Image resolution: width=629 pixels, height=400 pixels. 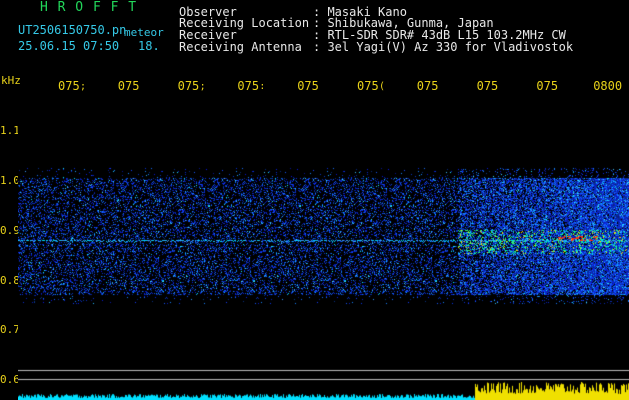 What do you see at coordinates (10, 280) in the screenshot?
I see `frequency-tick-label: 0.8` at bounding box center [10, 280].